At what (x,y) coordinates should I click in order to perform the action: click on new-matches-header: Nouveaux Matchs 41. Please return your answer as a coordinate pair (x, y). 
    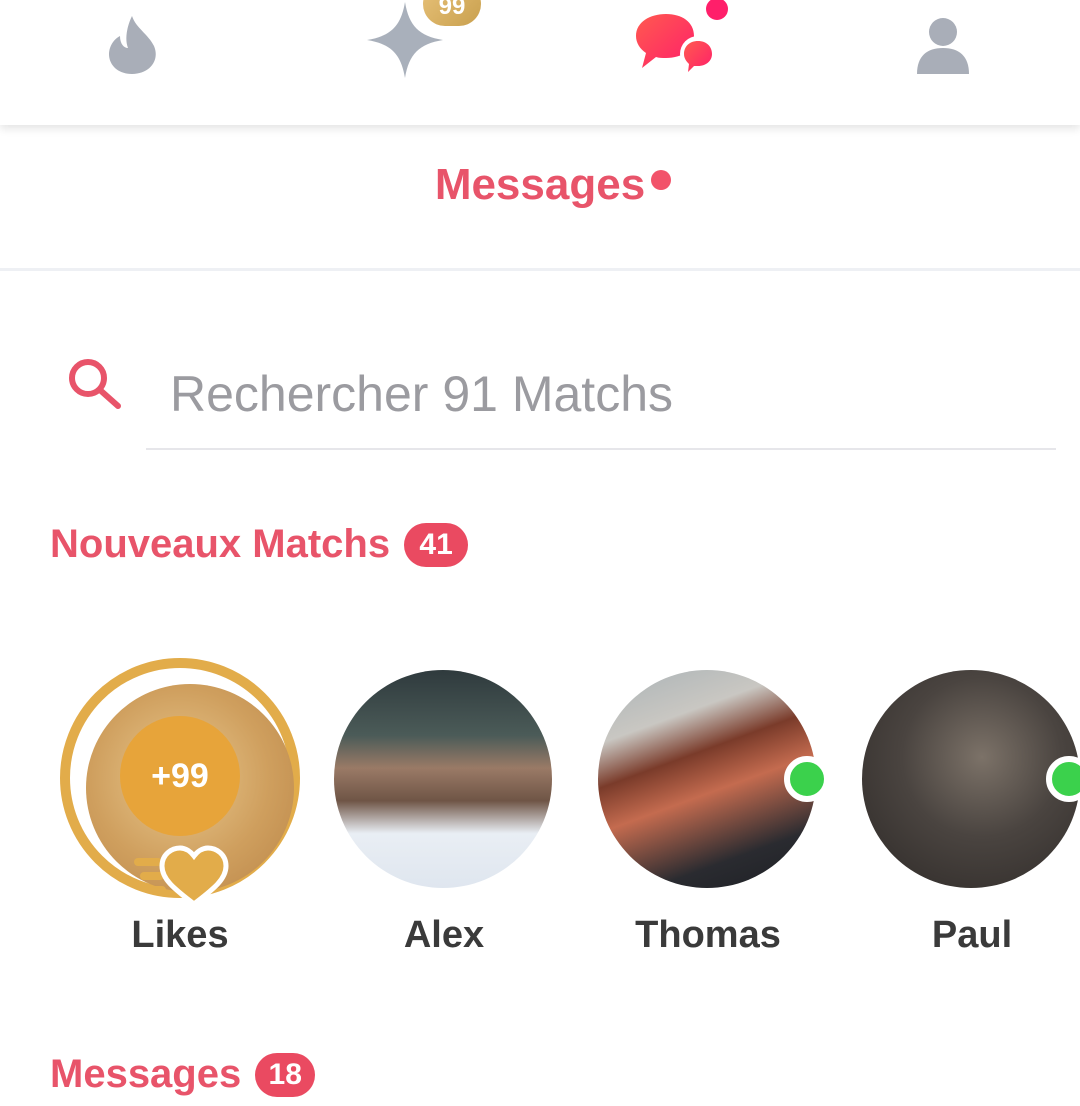
    Looking at the image, I should click on (259, 544).